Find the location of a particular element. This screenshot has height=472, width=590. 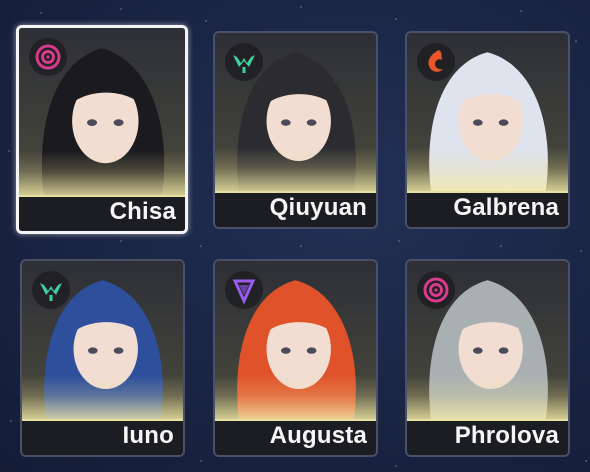

nameplate: Qiuyuan is located at coordinates (295, 209).